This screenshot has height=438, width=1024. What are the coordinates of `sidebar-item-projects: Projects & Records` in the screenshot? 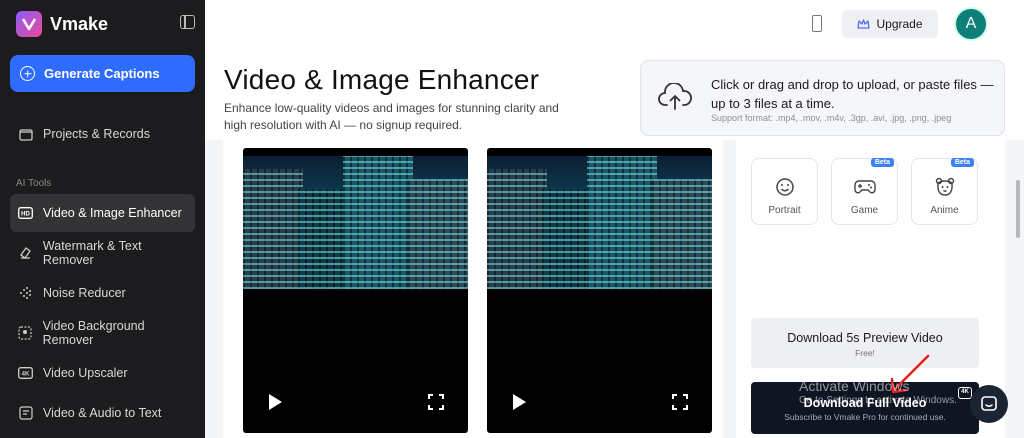 It's located at (102, 134).